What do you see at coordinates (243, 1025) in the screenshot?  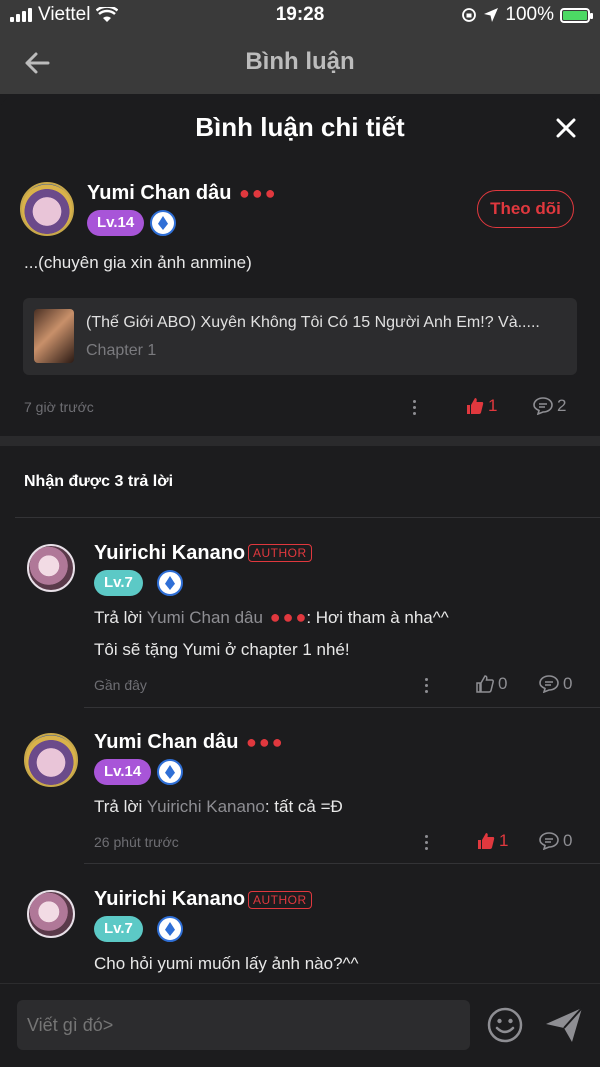 I see `comment-input` at bounding box center [243, 1025].